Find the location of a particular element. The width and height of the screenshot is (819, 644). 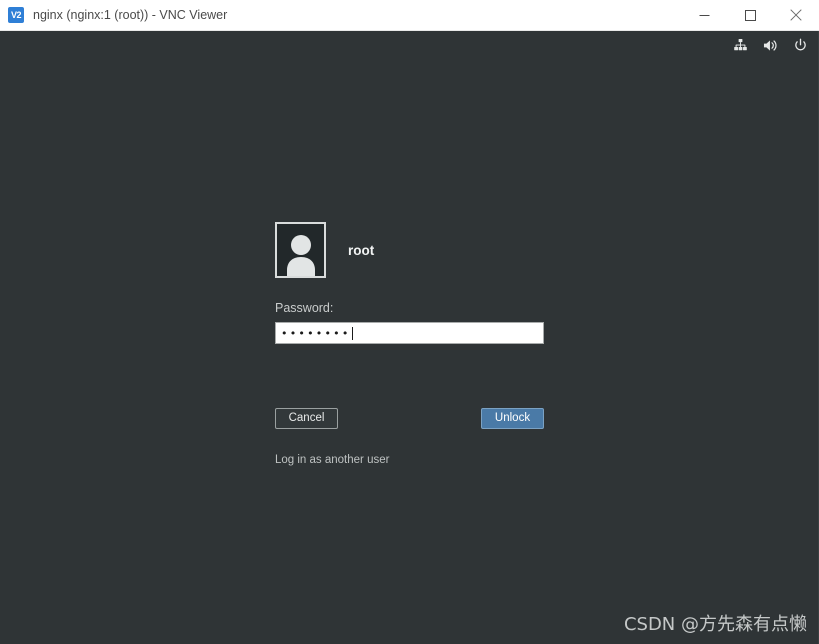

user-avatar is located at coordinates (300, 250).